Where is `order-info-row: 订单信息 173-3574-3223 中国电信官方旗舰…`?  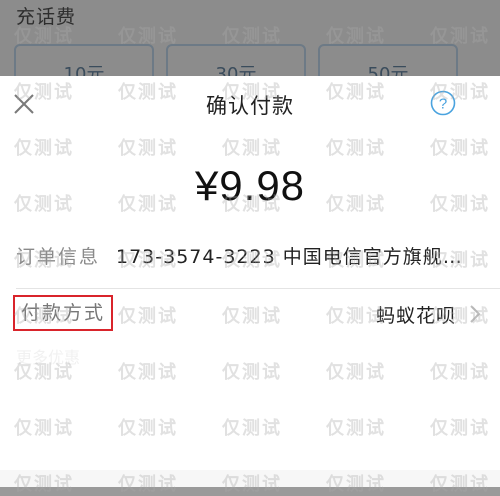
order-info-row: 订单信息 173-3574-3223 中国电信官方旗舰… is located at coordinates (251, 256).